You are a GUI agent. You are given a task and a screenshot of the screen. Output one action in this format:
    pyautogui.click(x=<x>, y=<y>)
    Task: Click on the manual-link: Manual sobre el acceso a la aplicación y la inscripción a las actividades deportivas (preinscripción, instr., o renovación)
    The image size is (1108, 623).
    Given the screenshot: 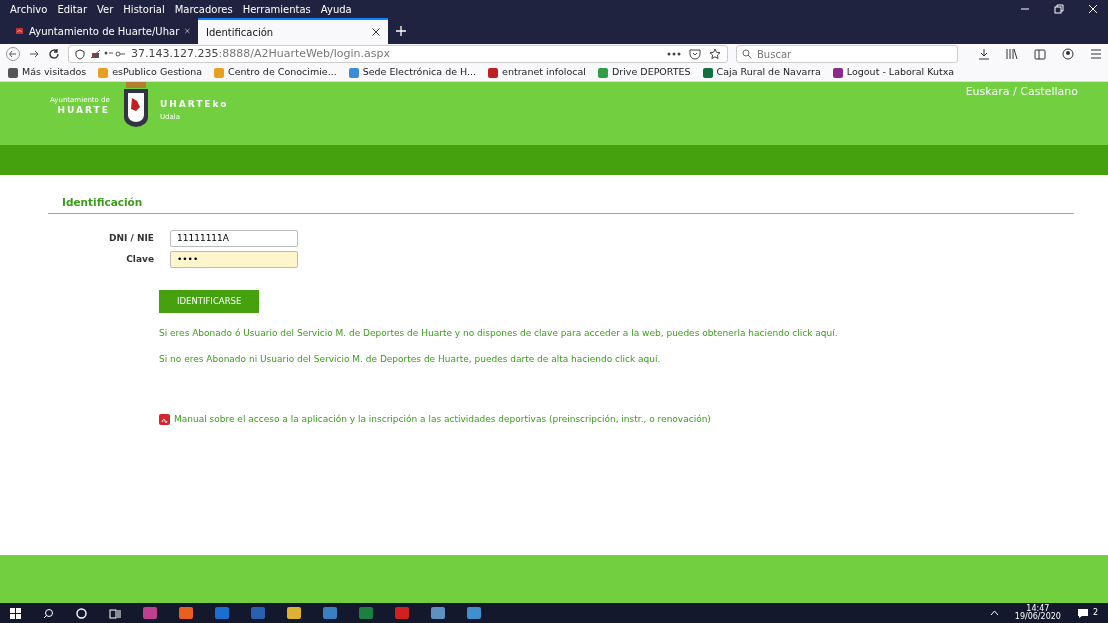 What is the action you would take?
    pyautogui.click(x=442, y=419)
    